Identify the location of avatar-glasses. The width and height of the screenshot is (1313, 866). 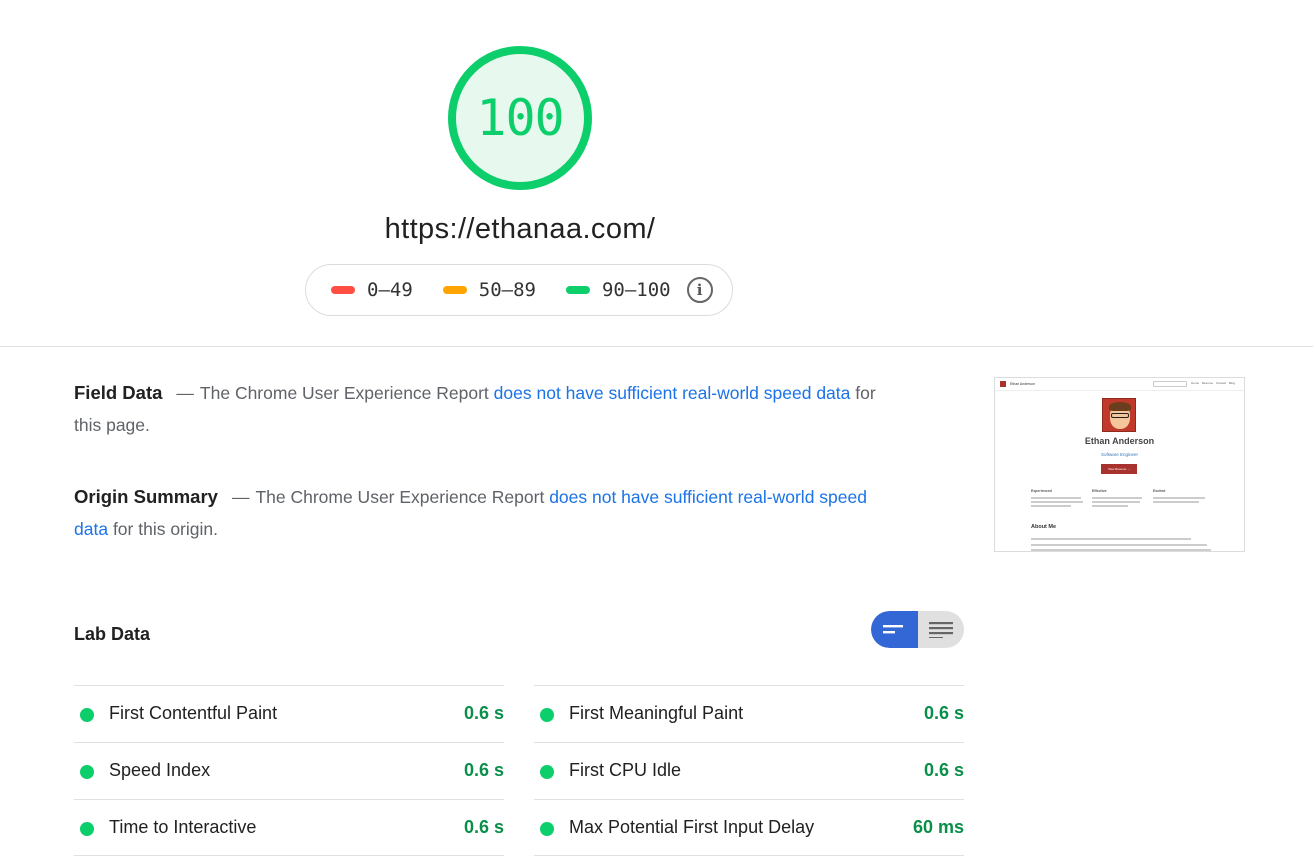
(1120, 415).